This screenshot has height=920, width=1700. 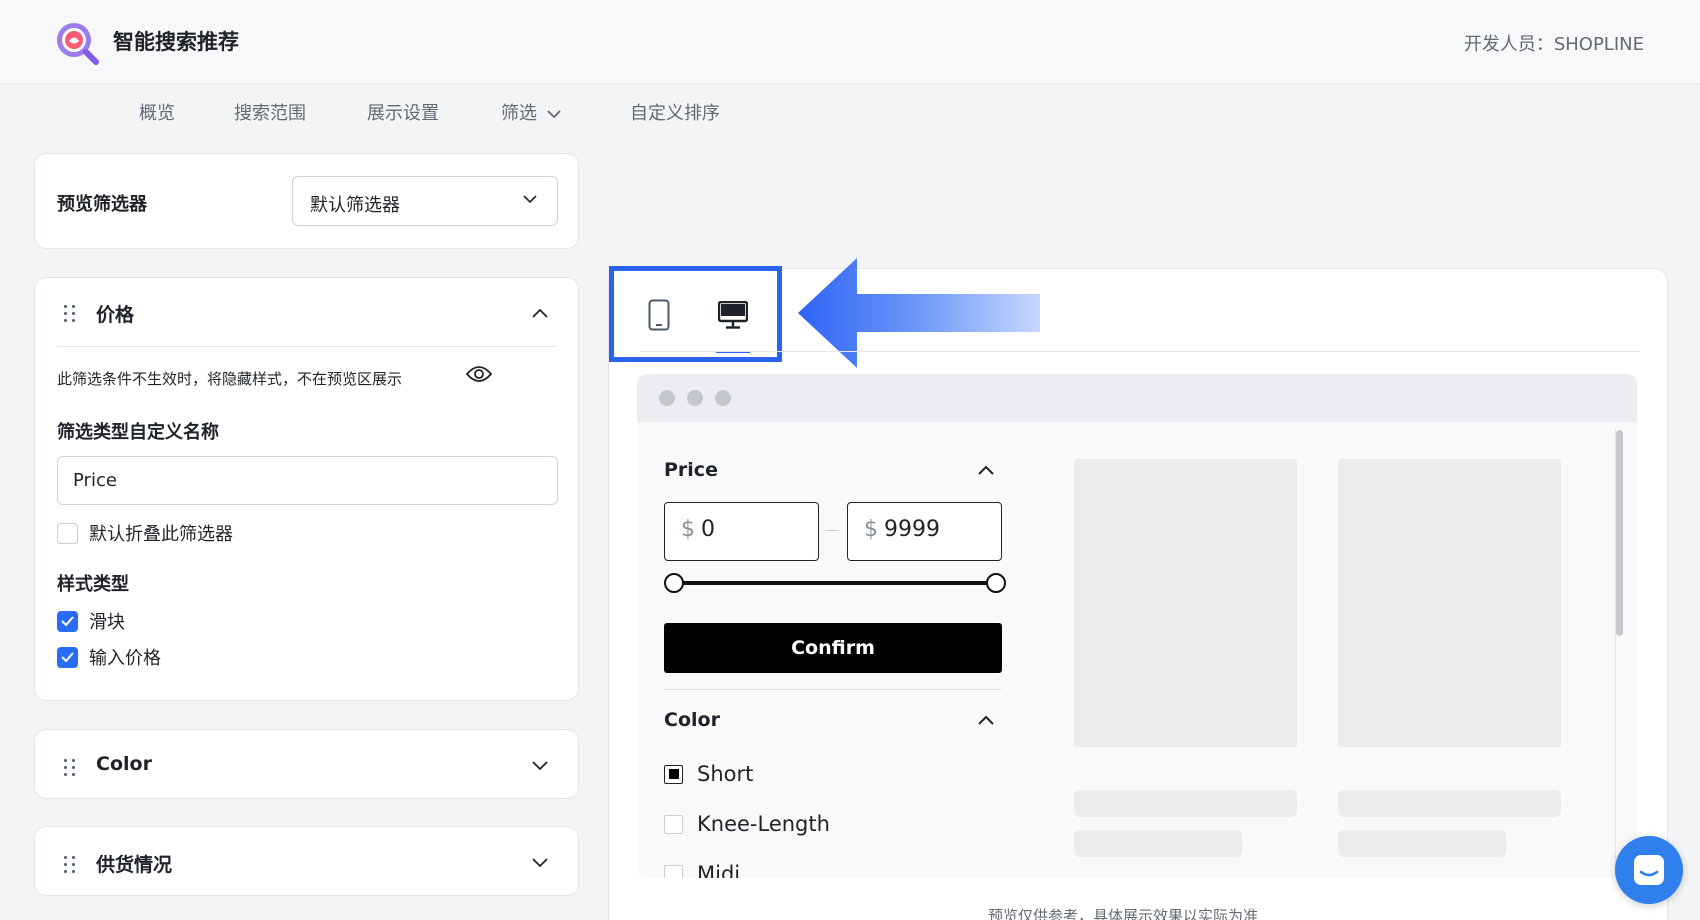 I want to click on nav-filter-label: 筛选, so click(x=519, y=113).